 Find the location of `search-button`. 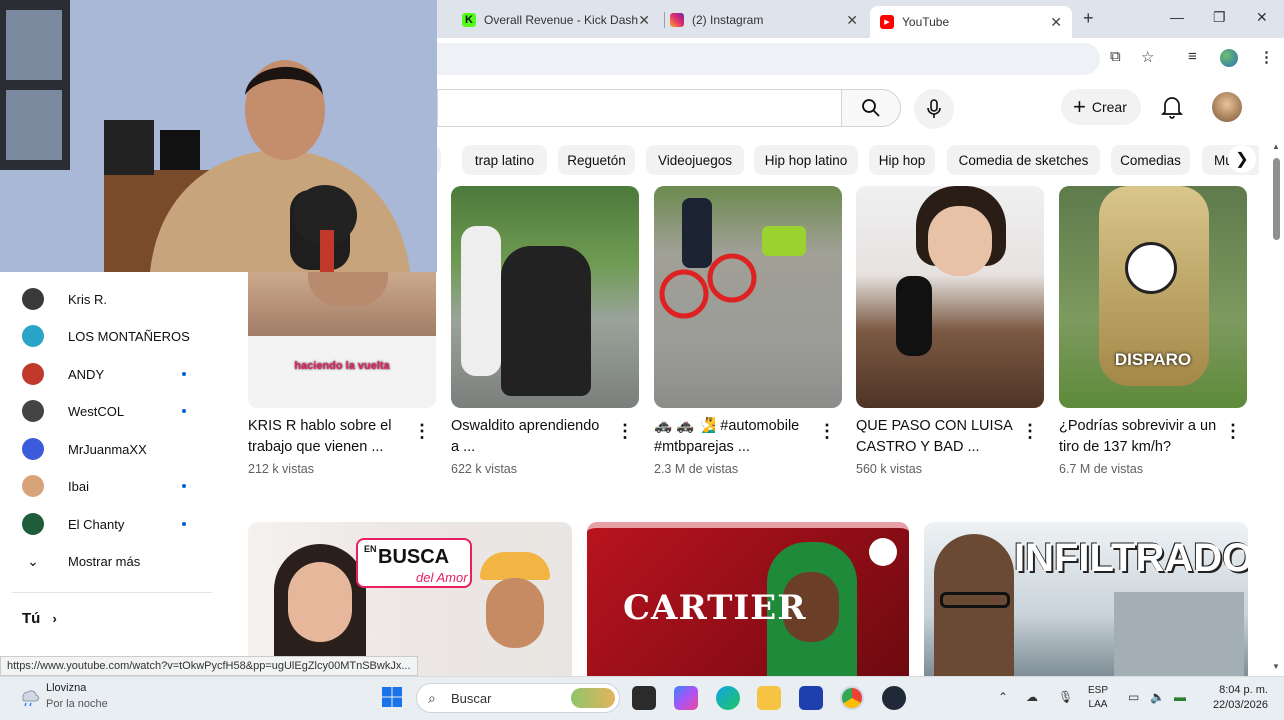

search-button is located at coordinates (871, 108).